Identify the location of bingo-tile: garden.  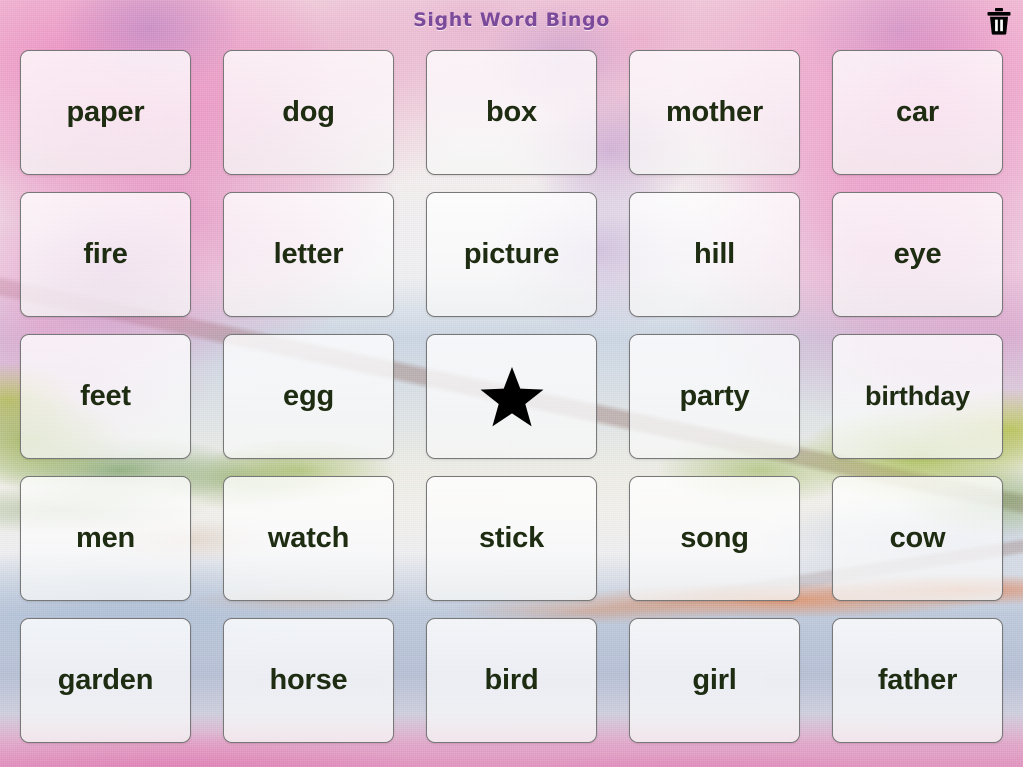
(105, 680).